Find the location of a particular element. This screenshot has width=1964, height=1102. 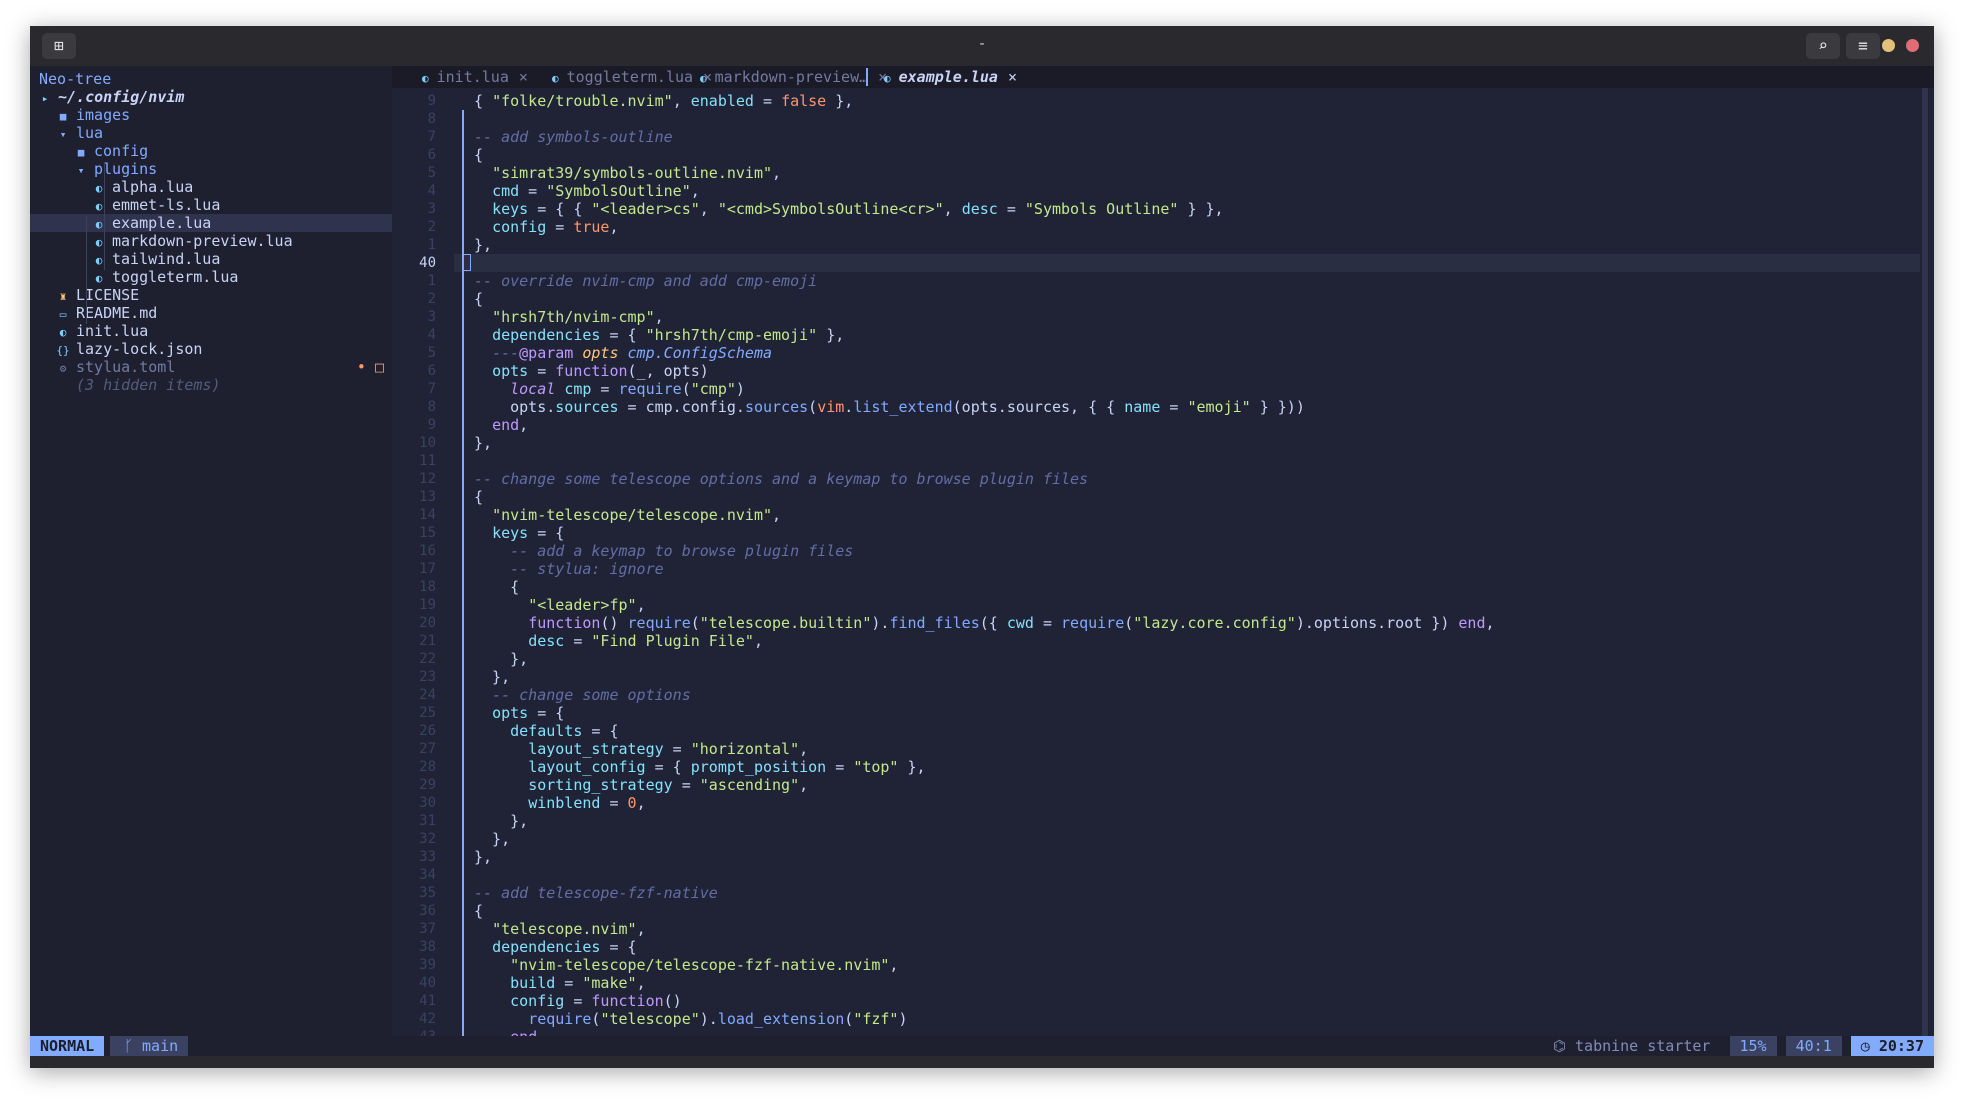

code-line: config = function() is located at coordinates (596, 1001).